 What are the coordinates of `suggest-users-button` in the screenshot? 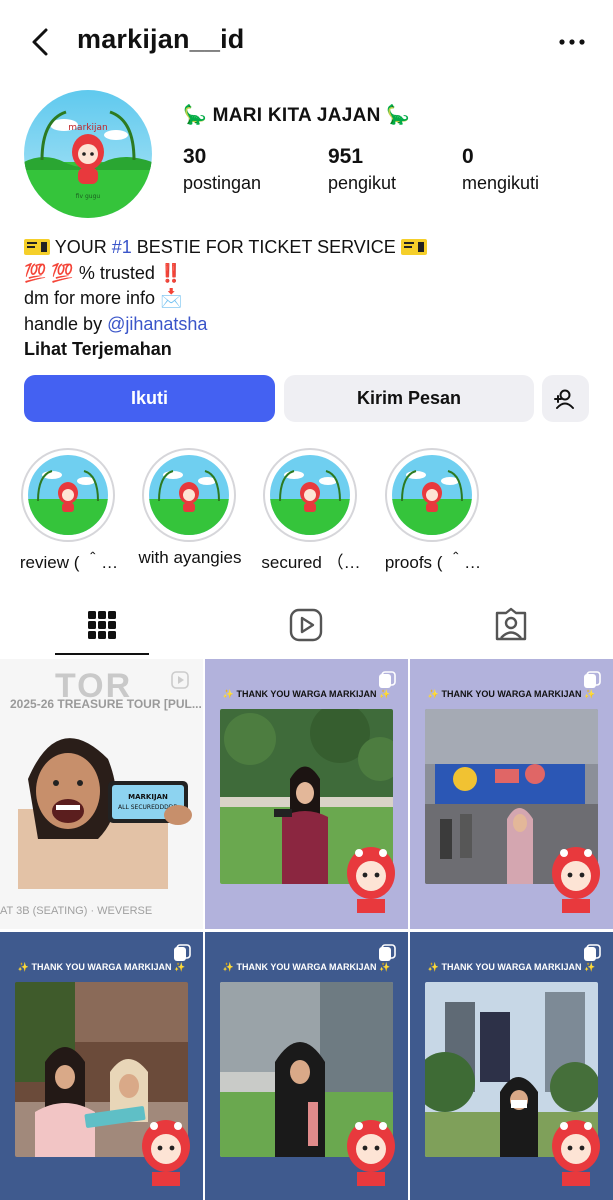 It's located at (565, 398).